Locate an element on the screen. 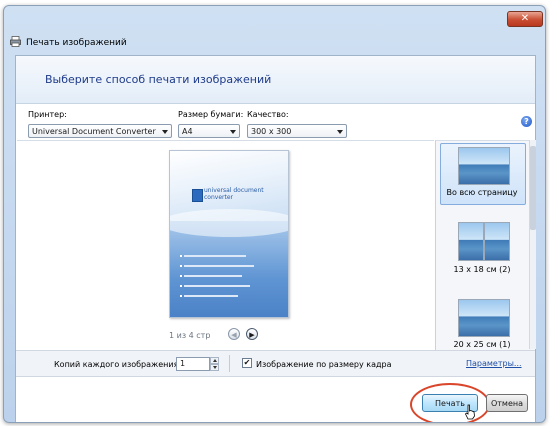 Image resolution: width=550 pixels, height=426 pixels. copies-stepper is located at coordinates (214, 364).